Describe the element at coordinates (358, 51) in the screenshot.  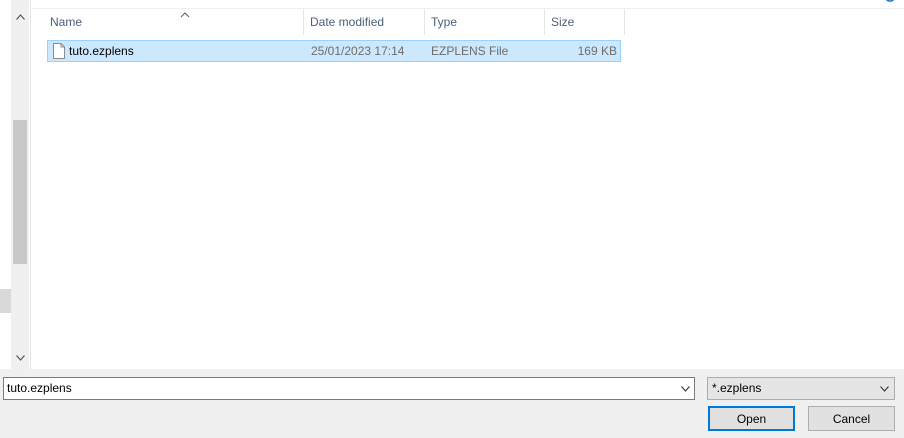
I see `file-date-modified: 25/01/2023 17:14` at that location.